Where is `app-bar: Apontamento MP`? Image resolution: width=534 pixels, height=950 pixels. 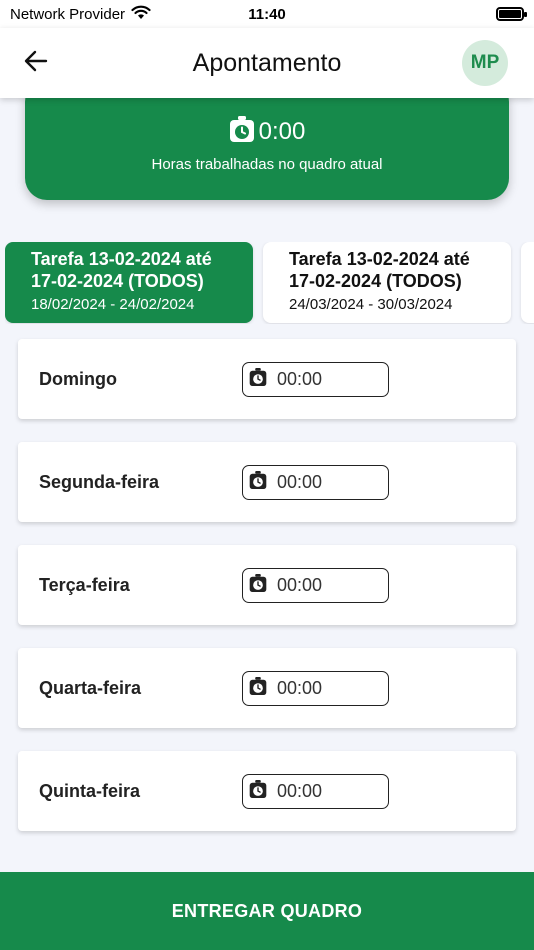 app-bar: Apontamento MP is located at coordinates (267, 63).